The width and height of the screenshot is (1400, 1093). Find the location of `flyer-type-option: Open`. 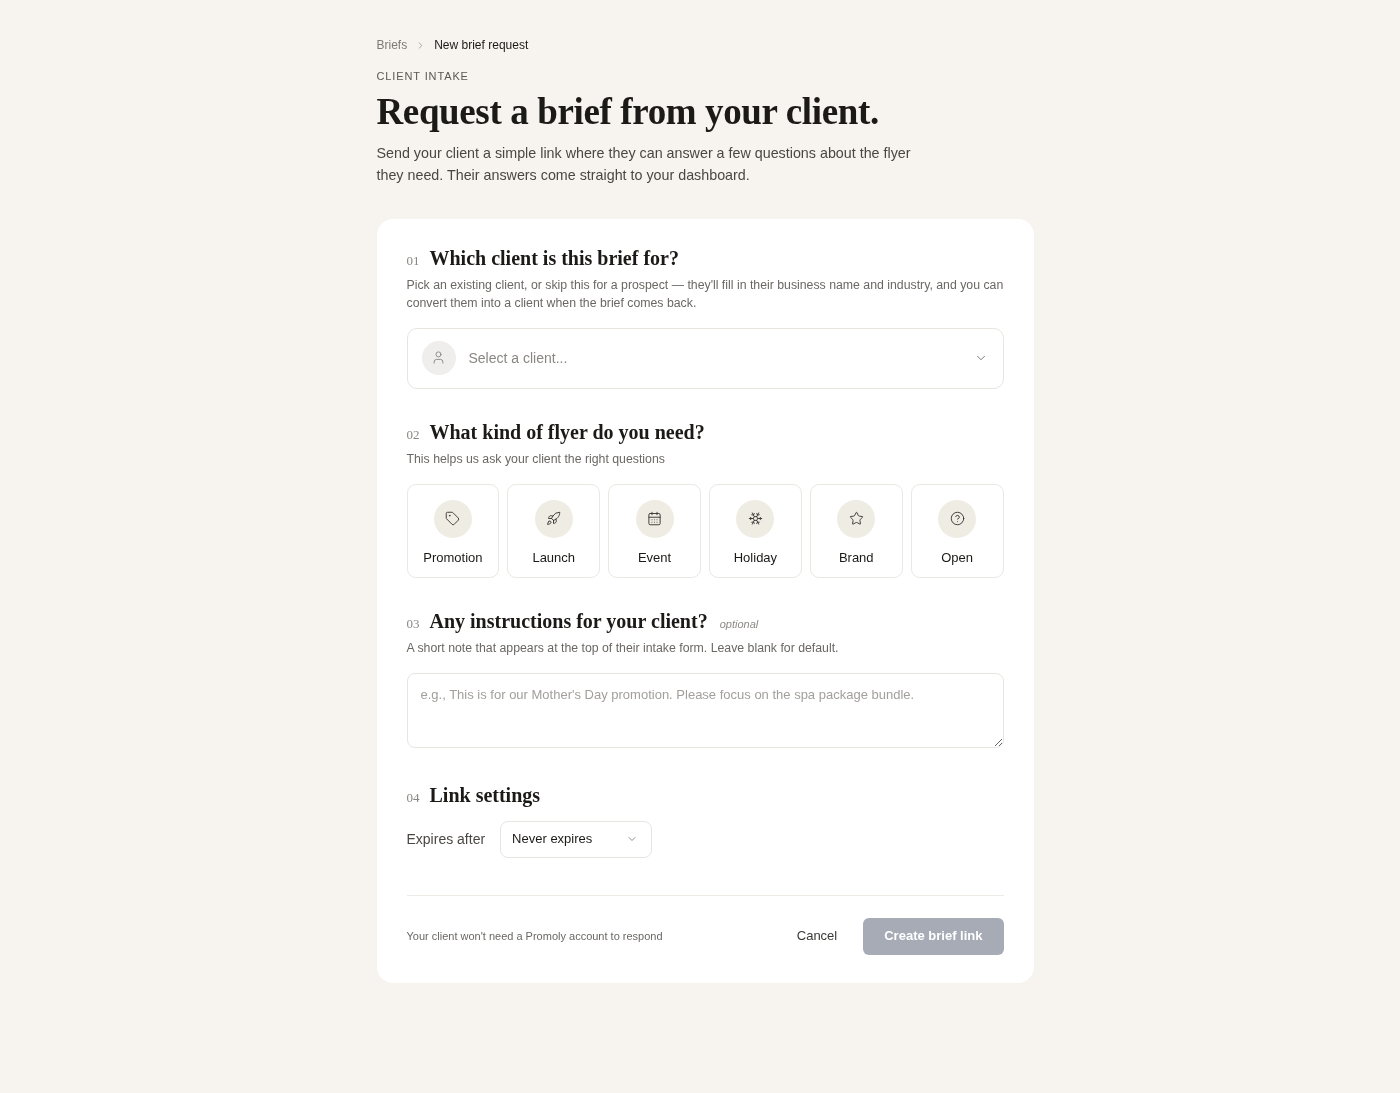

flyer-type-option: Open is located at coordinates (957, 530).